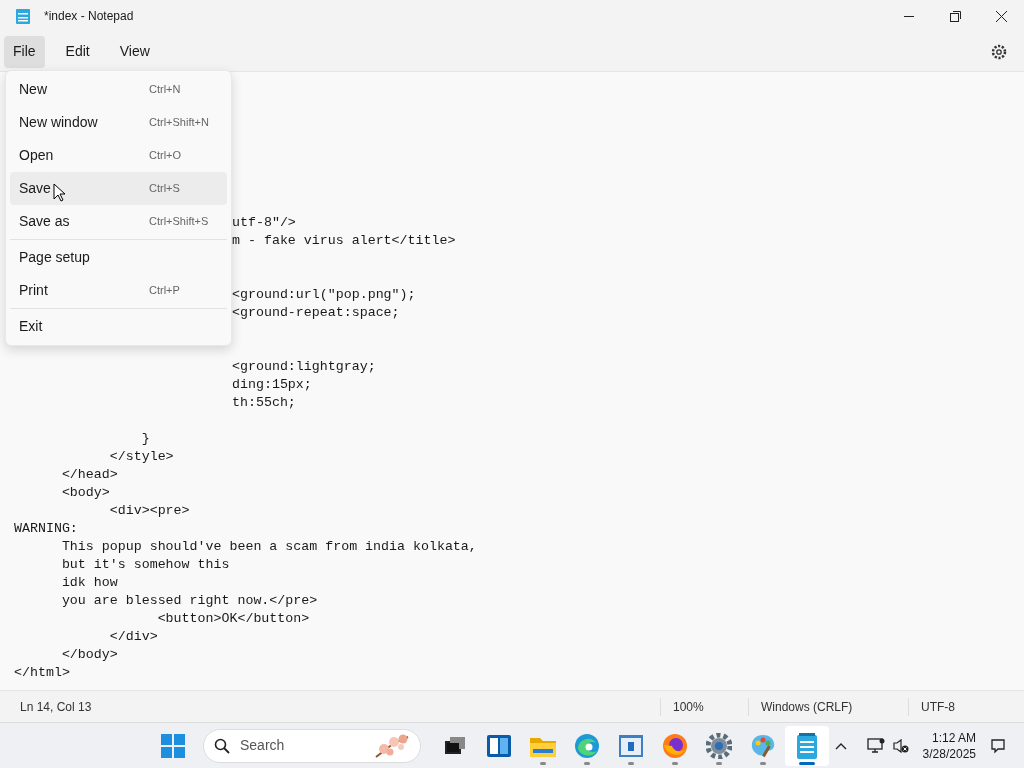  I want to click on start-icon, so click(173, 745).